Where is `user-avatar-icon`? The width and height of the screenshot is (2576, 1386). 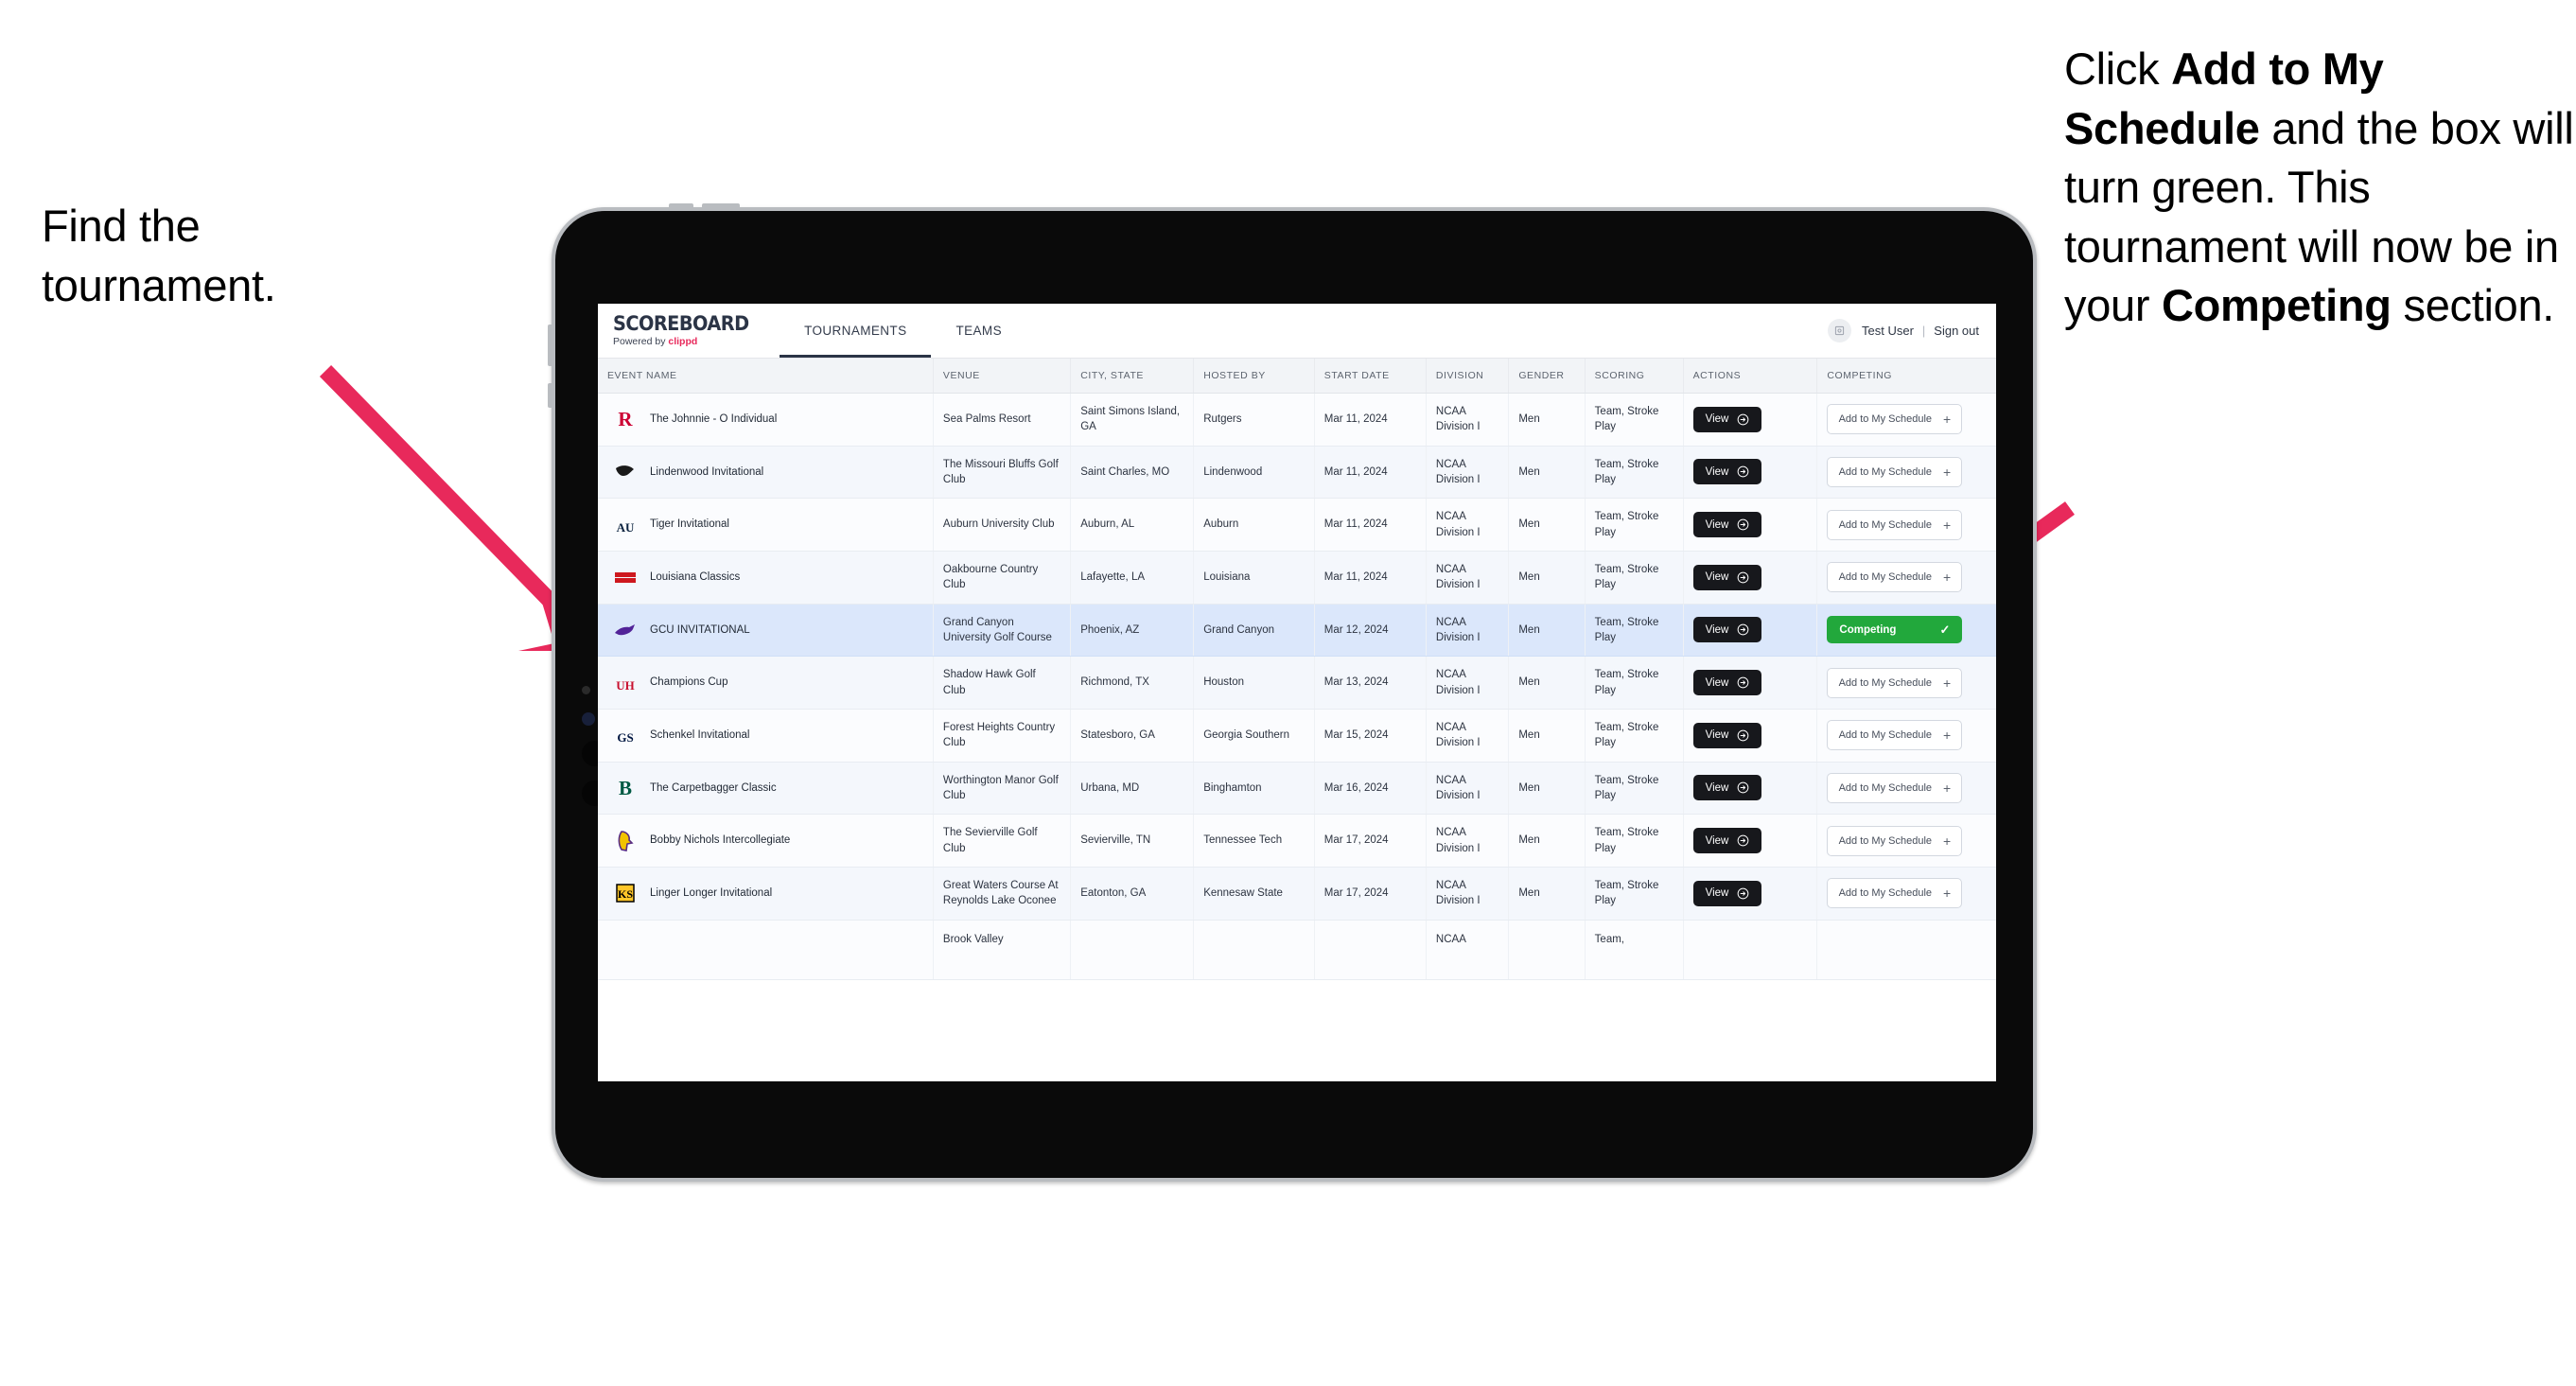
user-avatar-icon is located at coordinates (1840, 330).